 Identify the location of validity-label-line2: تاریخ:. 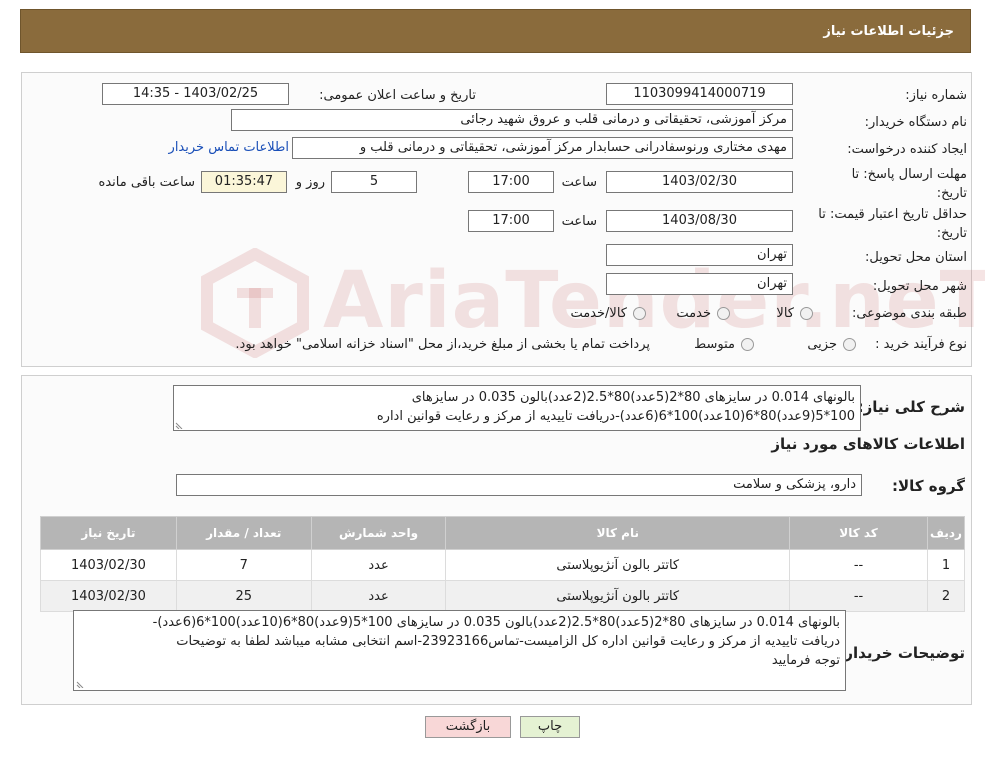
(951, 233).